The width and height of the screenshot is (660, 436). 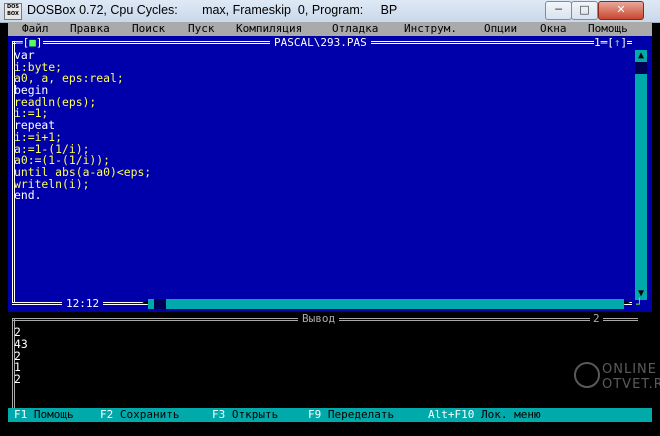 I want to click on code-line: var, so click(x=24, y=55).